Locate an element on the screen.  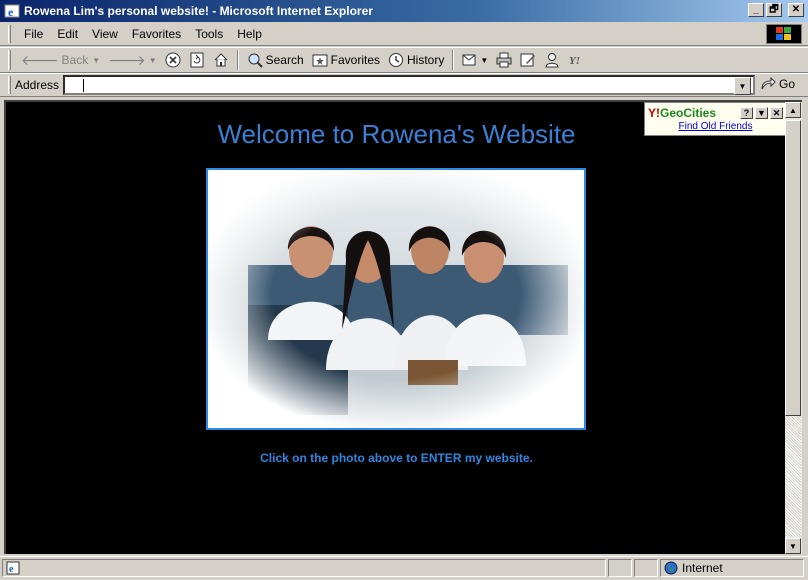
internet-globe-icon is located at coordinates (671, 567).